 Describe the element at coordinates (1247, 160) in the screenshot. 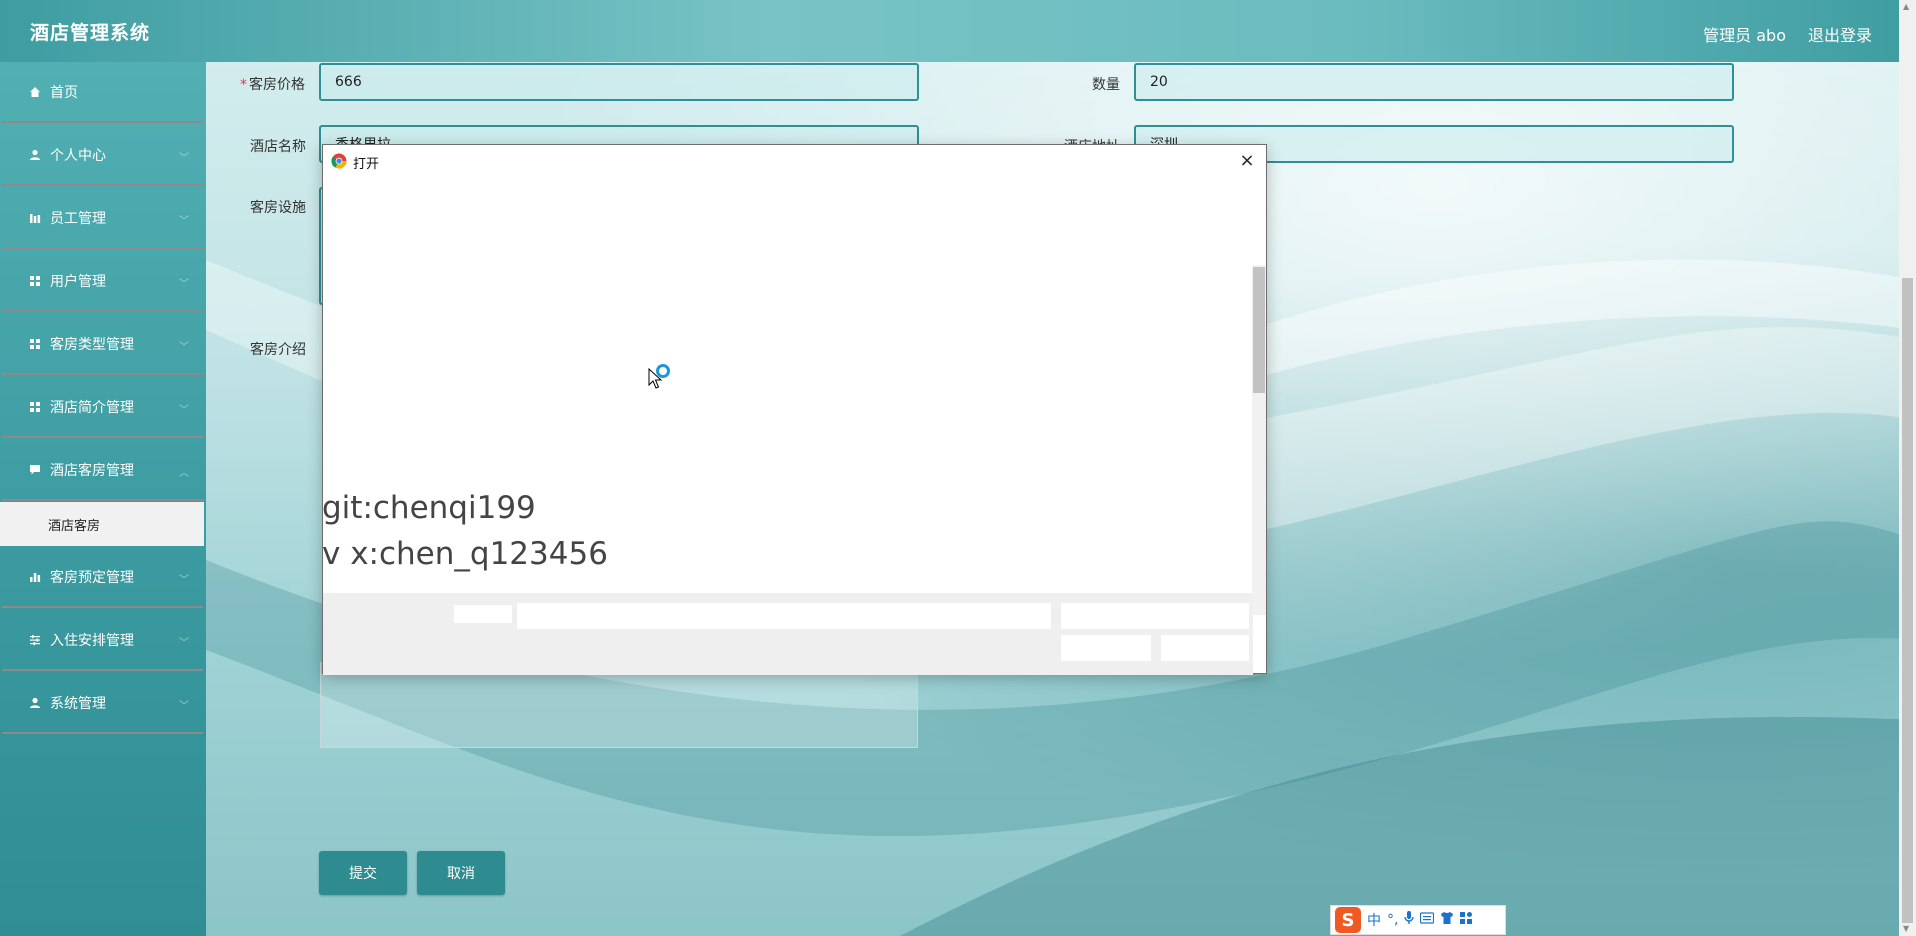

I see `close-icon: ×` at that location.